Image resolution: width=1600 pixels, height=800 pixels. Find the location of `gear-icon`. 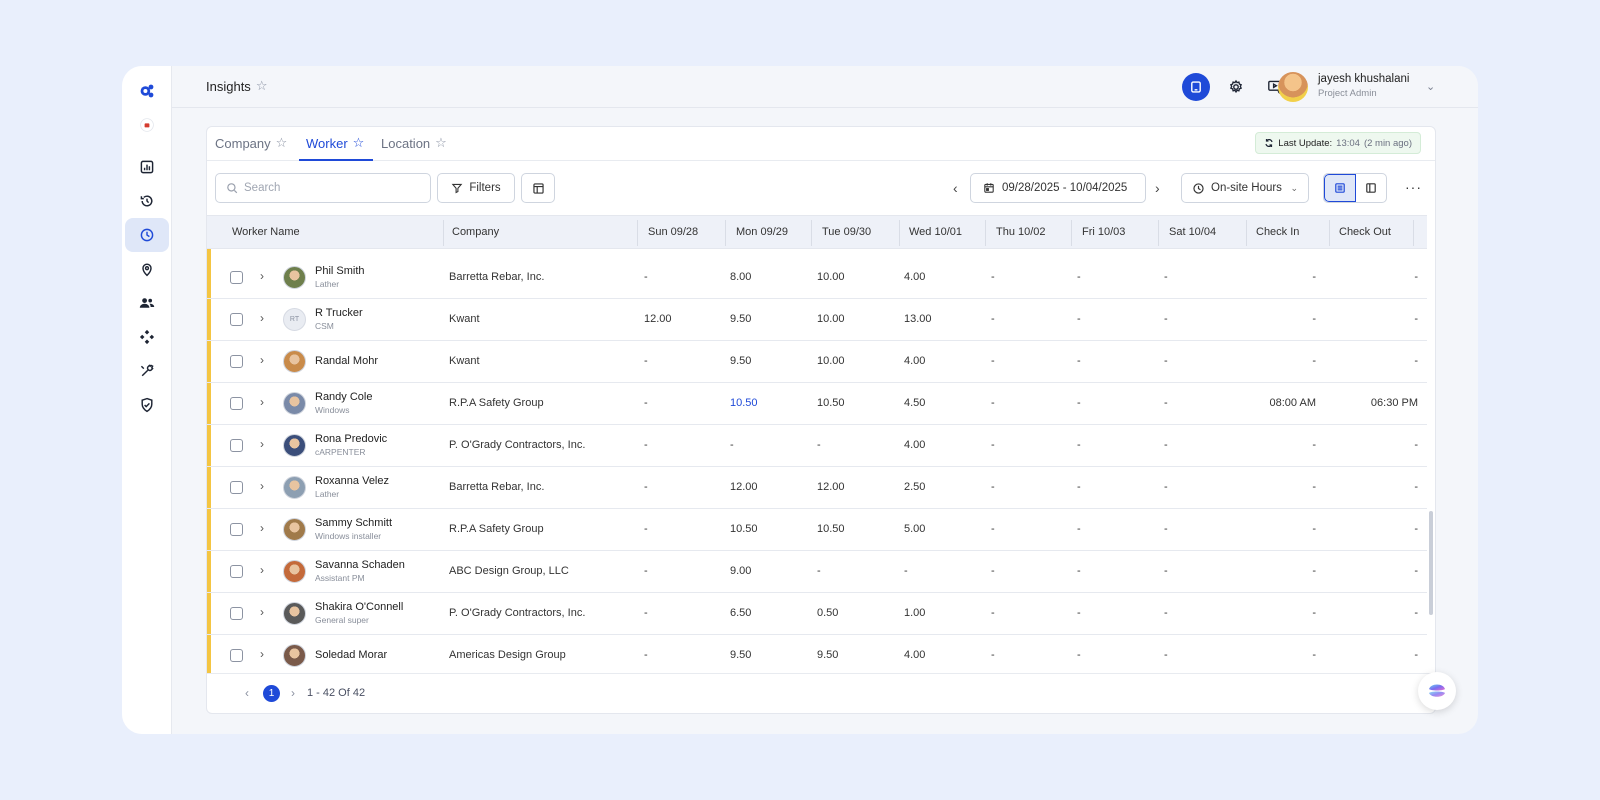

gear-icon is located at coordinates (1236, 87).